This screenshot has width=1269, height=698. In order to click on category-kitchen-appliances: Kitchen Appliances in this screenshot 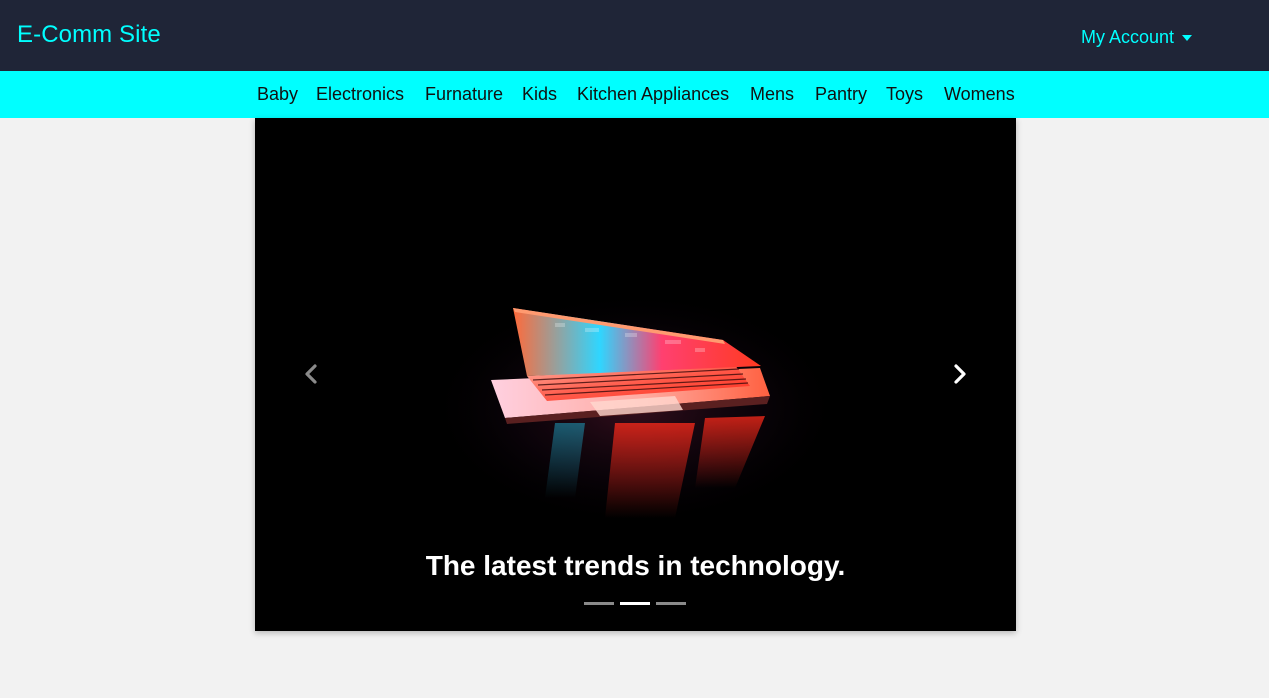, I will do `click(653, 94)`.